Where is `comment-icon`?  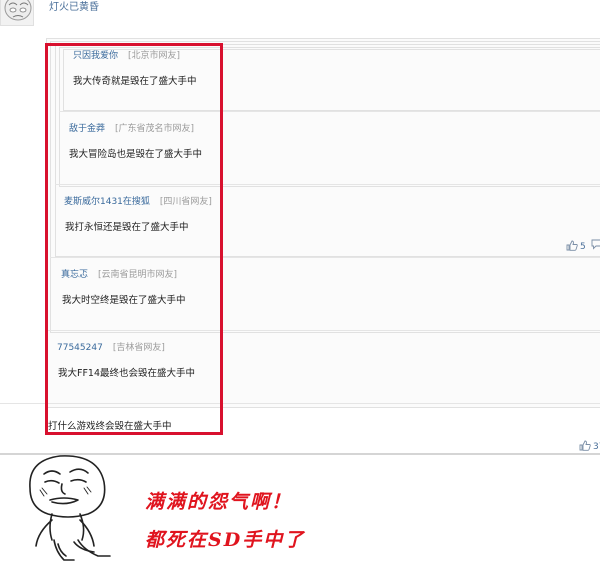 comment-icon is located at coordinates (595, 244).